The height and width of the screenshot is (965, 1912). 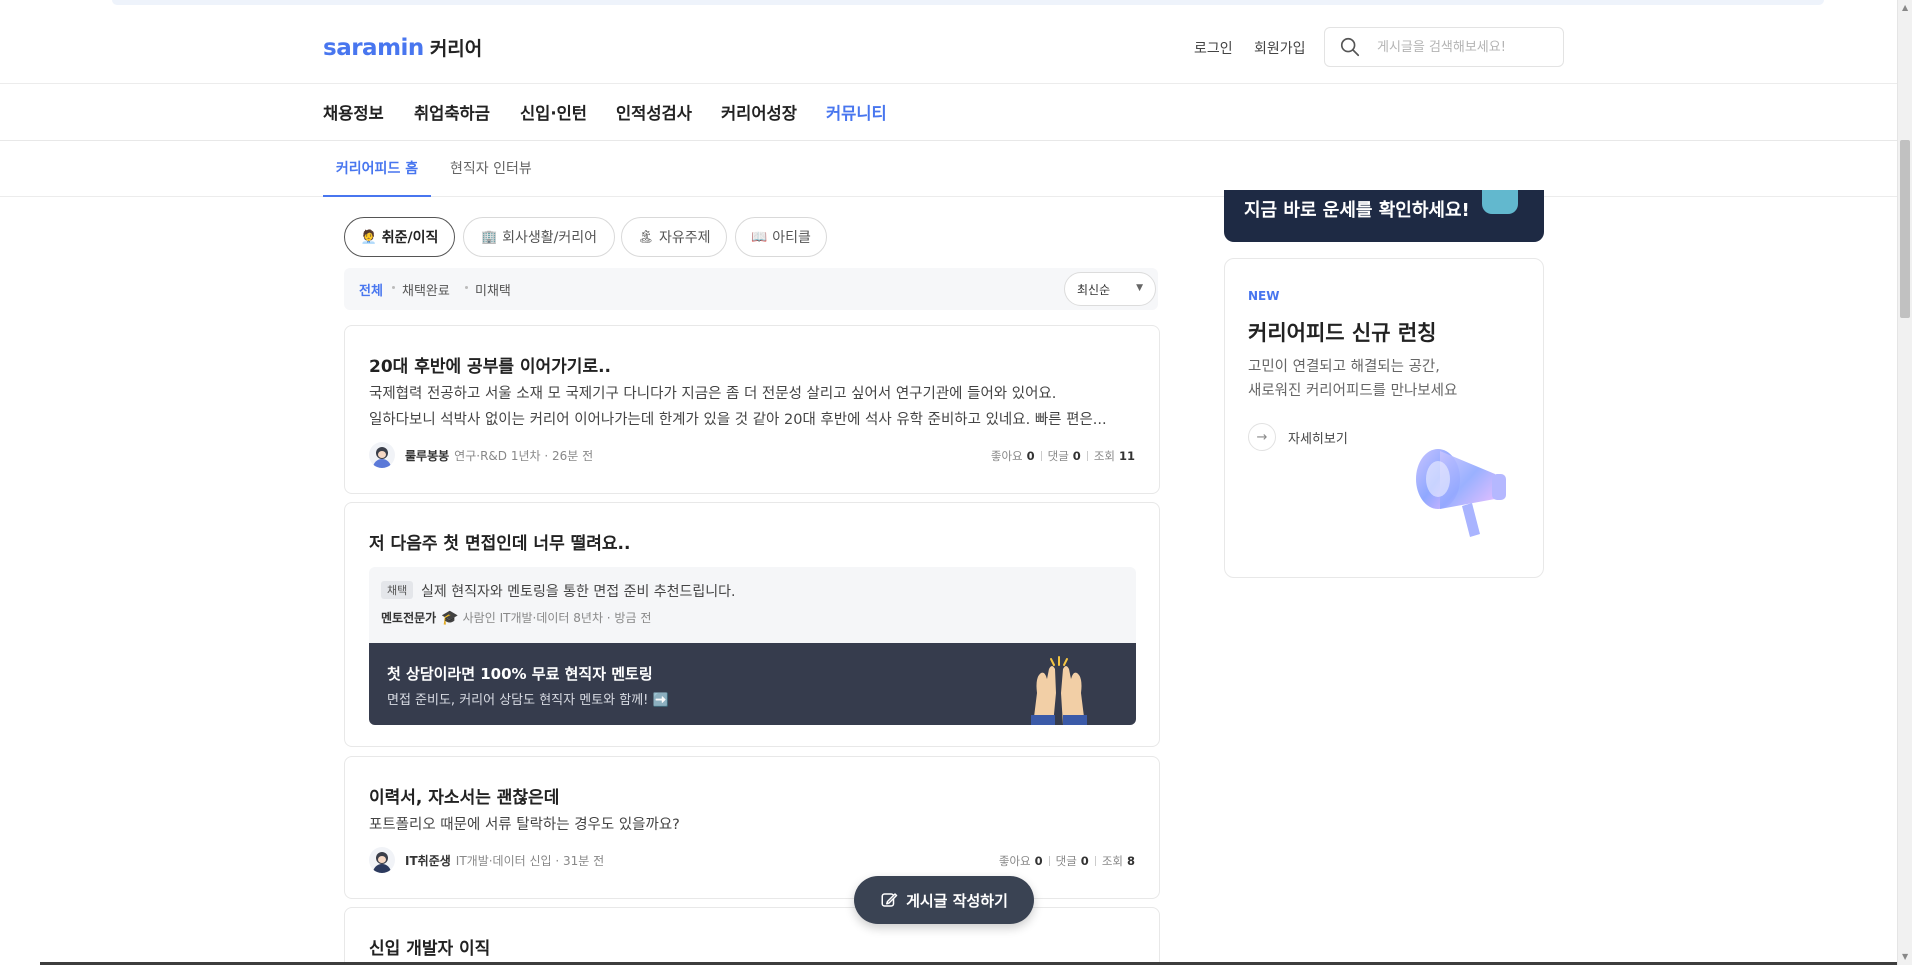 I want to click on author-name: IT취준생, so click(x=428, y=860).